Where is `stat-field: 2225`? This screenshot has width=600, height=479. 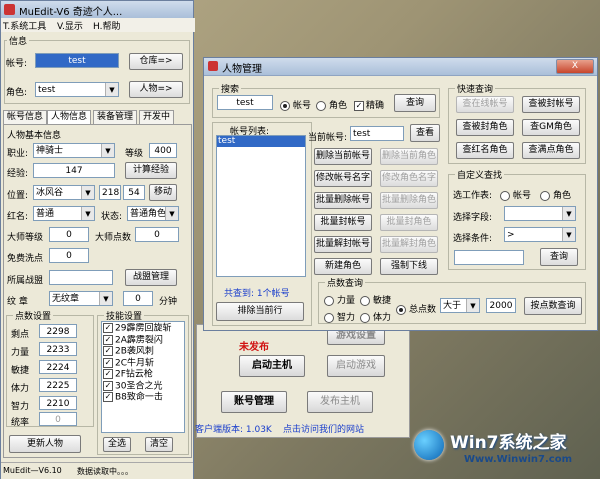 stat-field: 2225 is located at coordinates (58, 385).